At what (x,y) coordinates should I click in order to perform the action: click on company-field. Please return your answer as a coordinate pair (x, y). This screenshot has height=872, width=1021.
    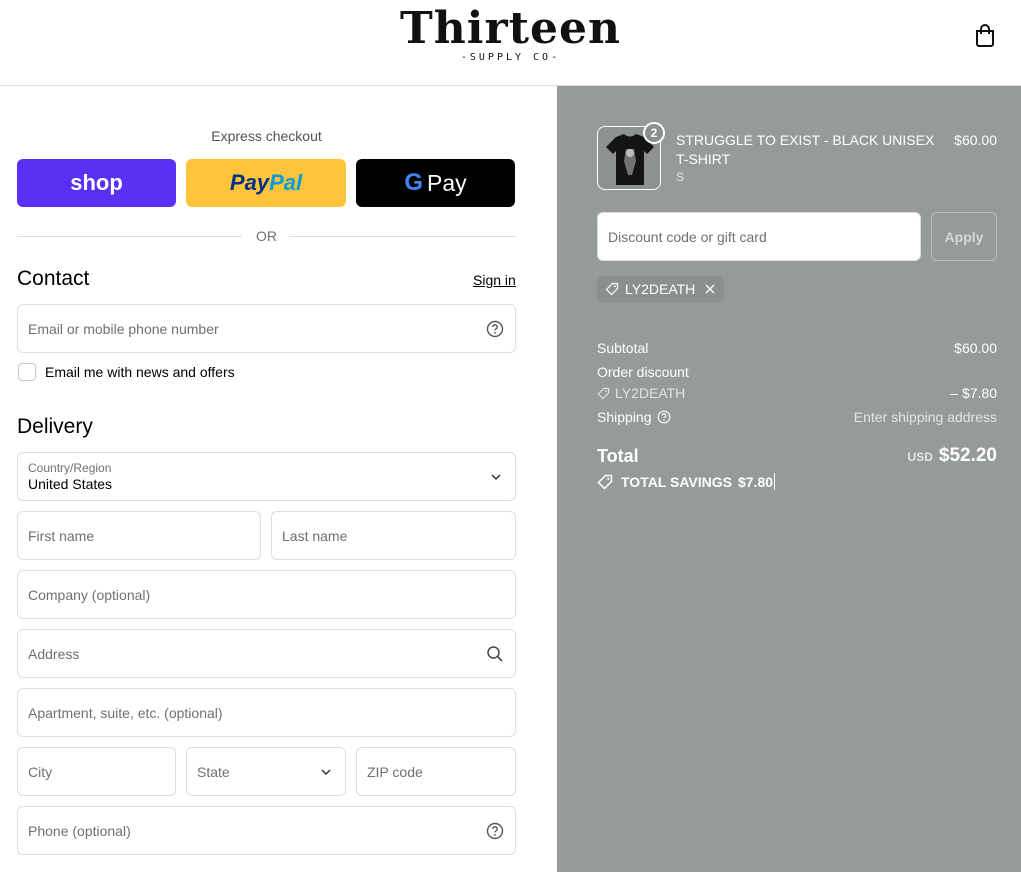
    Looking at the image, I should click on (253, 594).